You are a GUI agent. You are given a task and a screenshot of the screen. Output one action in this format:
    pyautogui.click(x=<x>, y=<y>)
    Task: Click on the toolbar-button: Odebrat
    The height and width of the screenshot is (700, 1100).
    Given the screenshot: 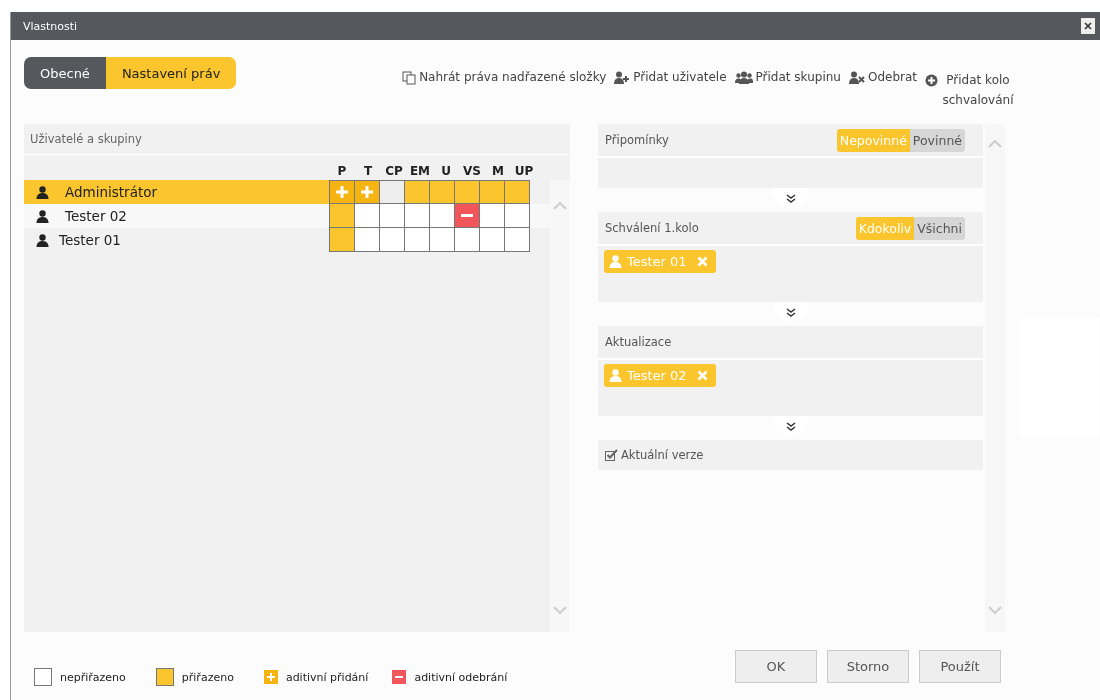 What is the action you would take?
    pyautogui.click(x=882, y=81)
    